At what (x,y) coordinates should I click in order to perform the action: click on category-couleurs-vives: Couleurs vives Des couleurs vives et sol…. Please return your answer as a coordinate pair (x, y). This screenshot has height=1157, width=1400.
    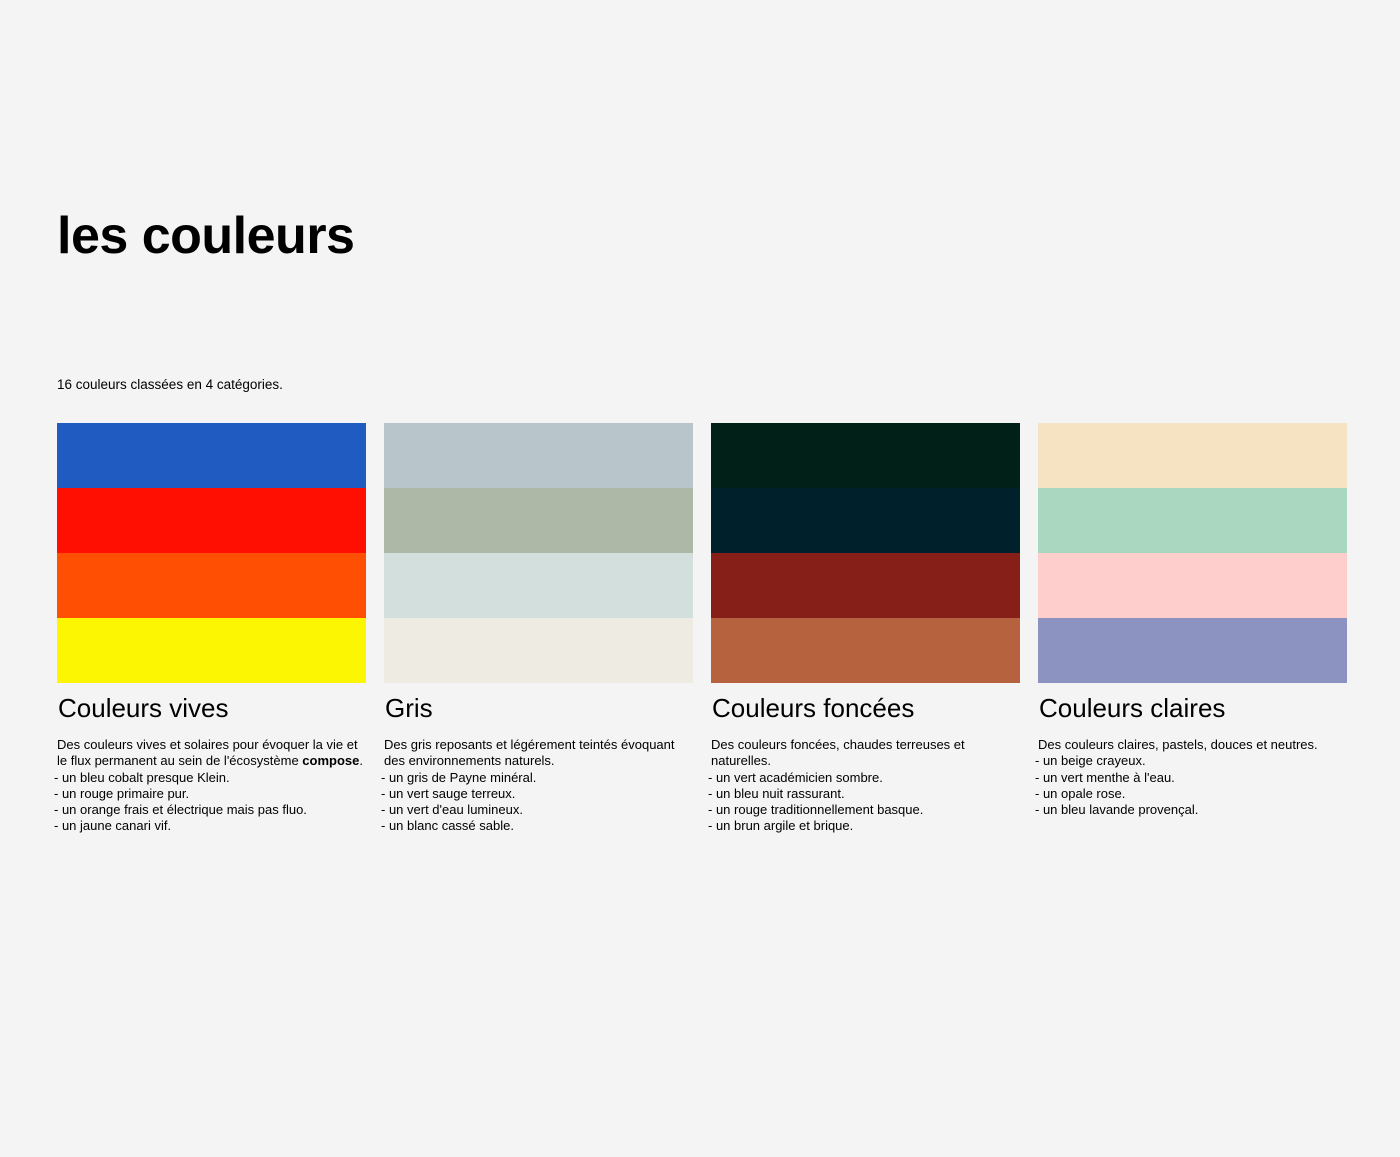
    Looking at the image, I should click on (210, 629).